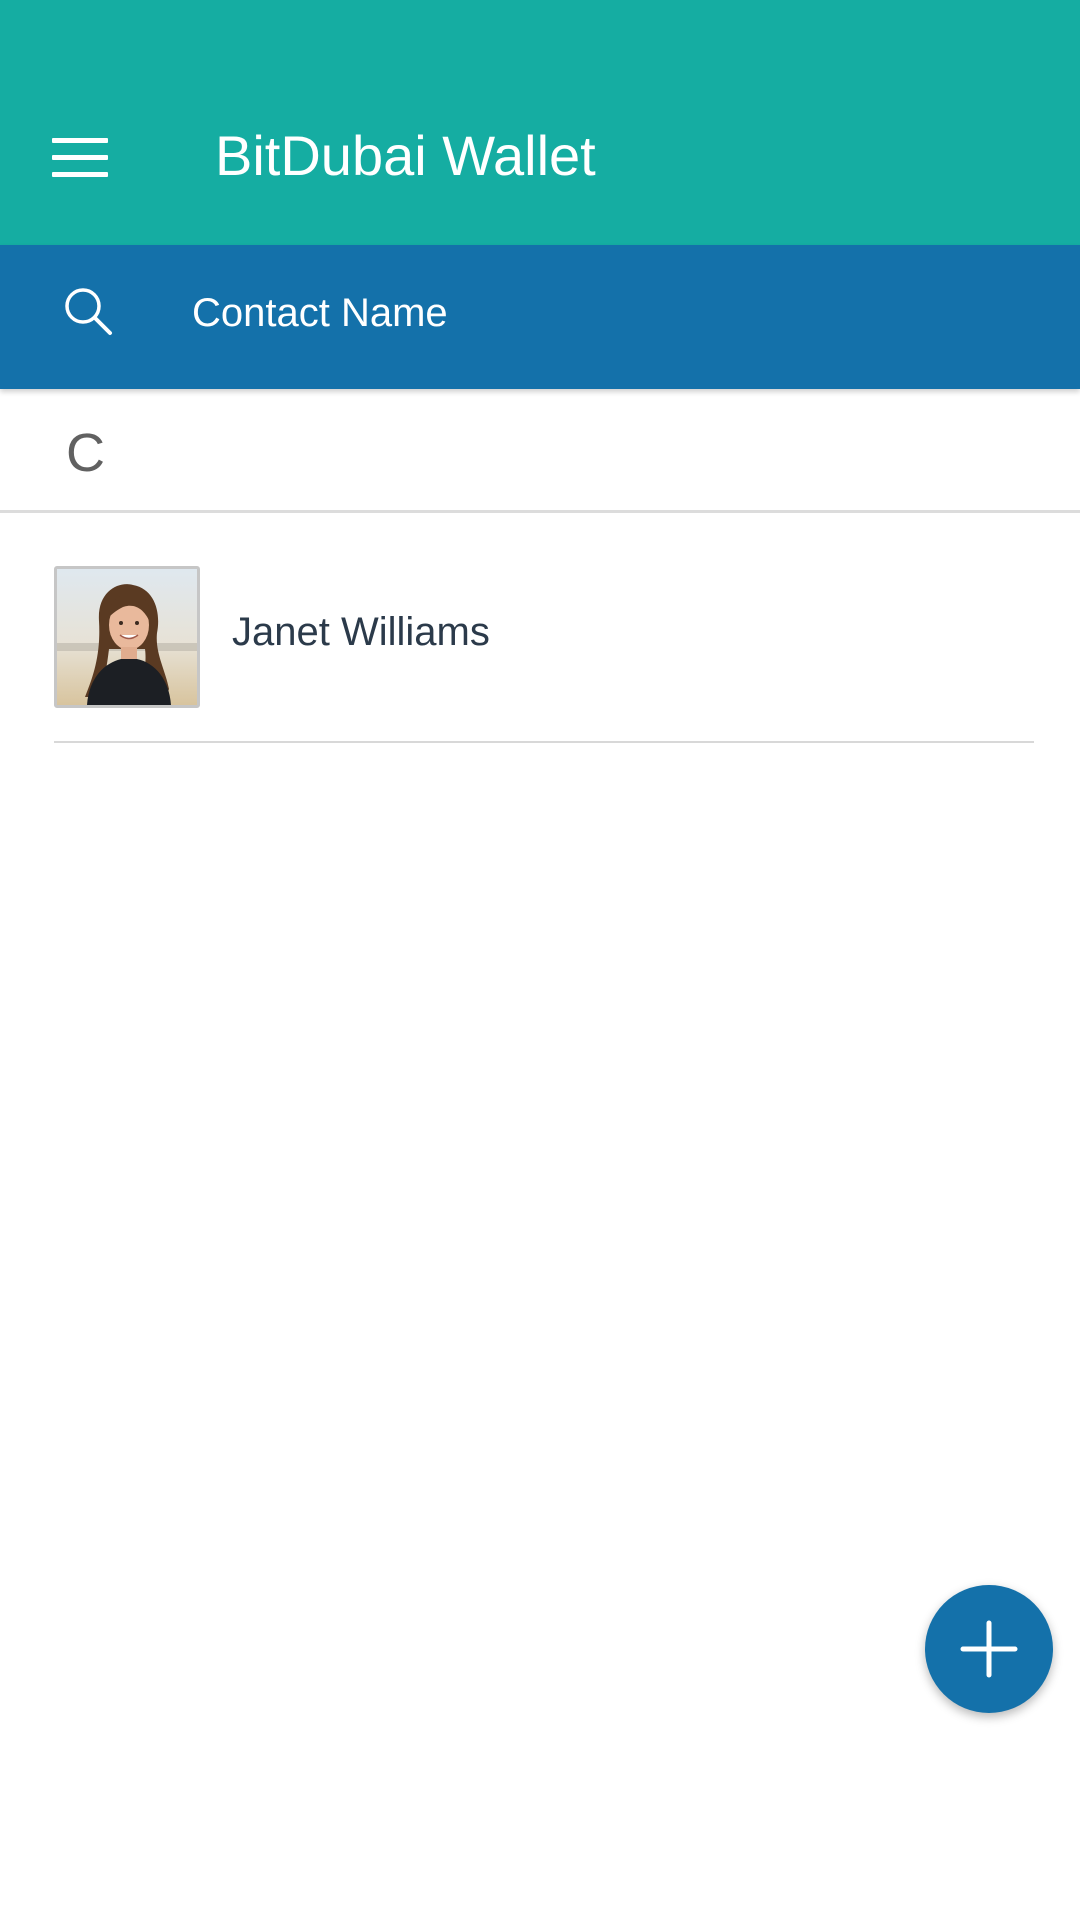 The image size is (1080, 1920). Describe the element at coordinates (361, 632) in the screenshot. I see `contact-name: Janet Williams` at that location.